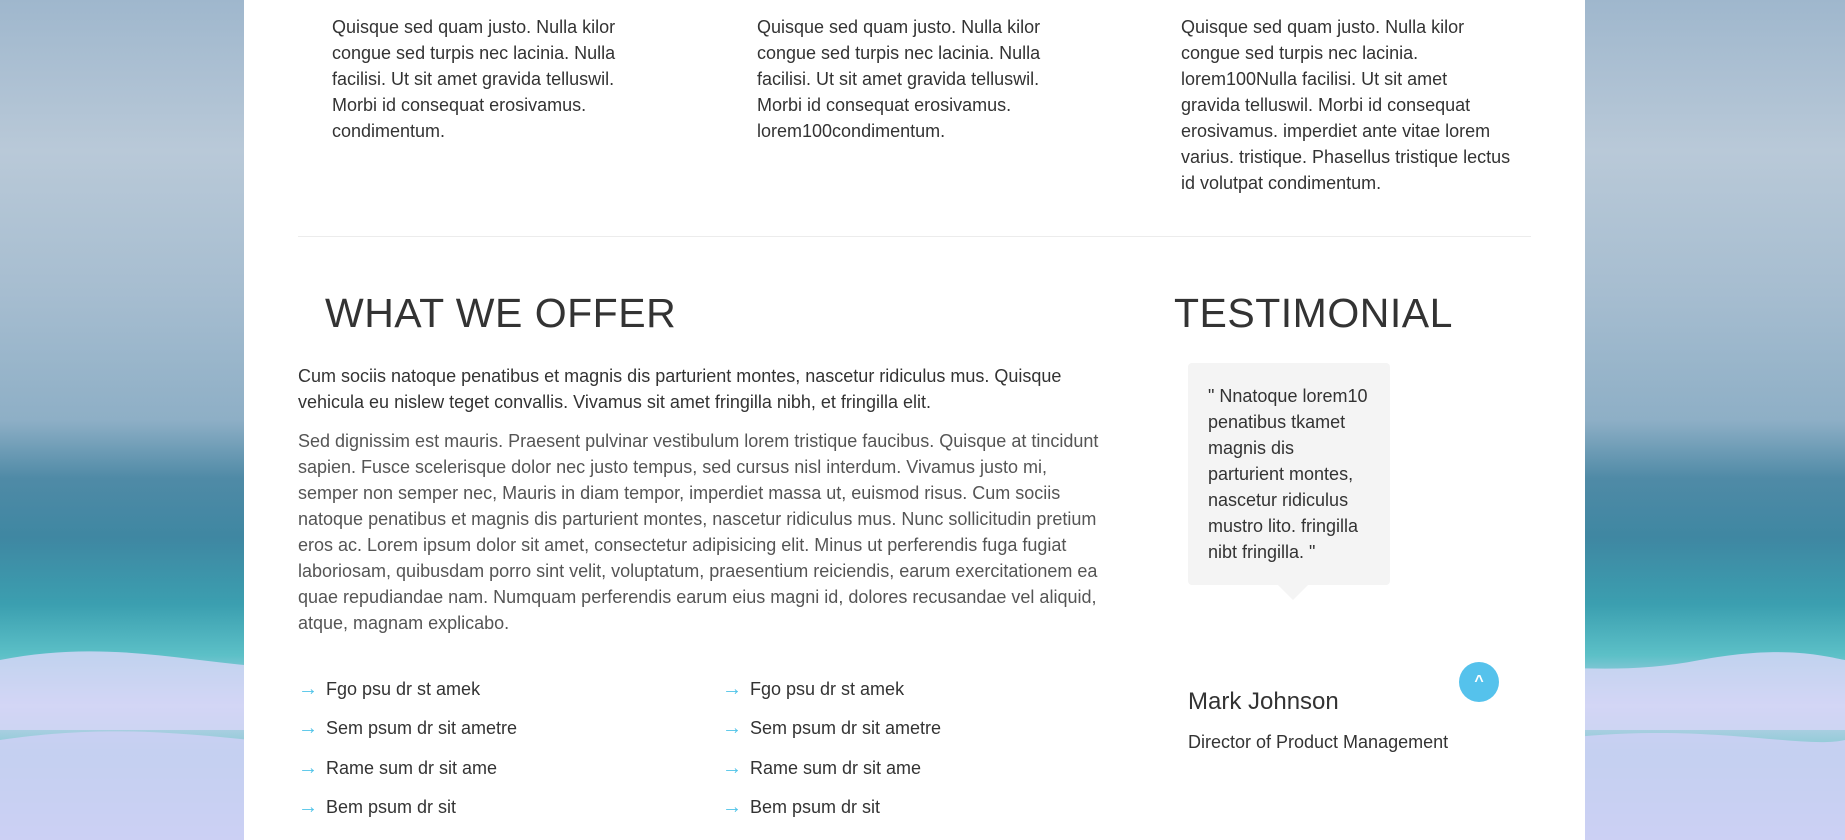 The height and width of the screenshot is (840, 1845). Describe the element at coordinates (1263, 701) in the screenshot. I see `testimonial-author-name: Mark Johnson` at that location.